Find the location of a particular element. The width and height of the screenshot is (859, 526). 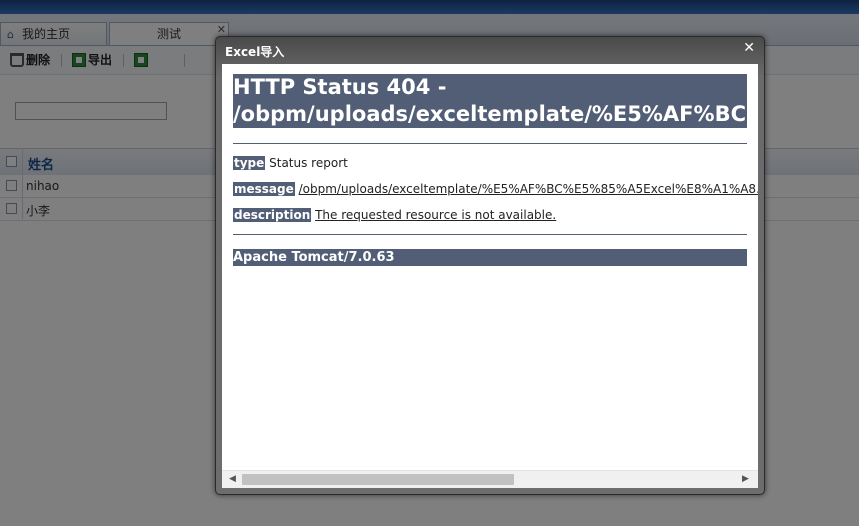

description-value: The requested resource is not available. is located at coordinates (436, 215).